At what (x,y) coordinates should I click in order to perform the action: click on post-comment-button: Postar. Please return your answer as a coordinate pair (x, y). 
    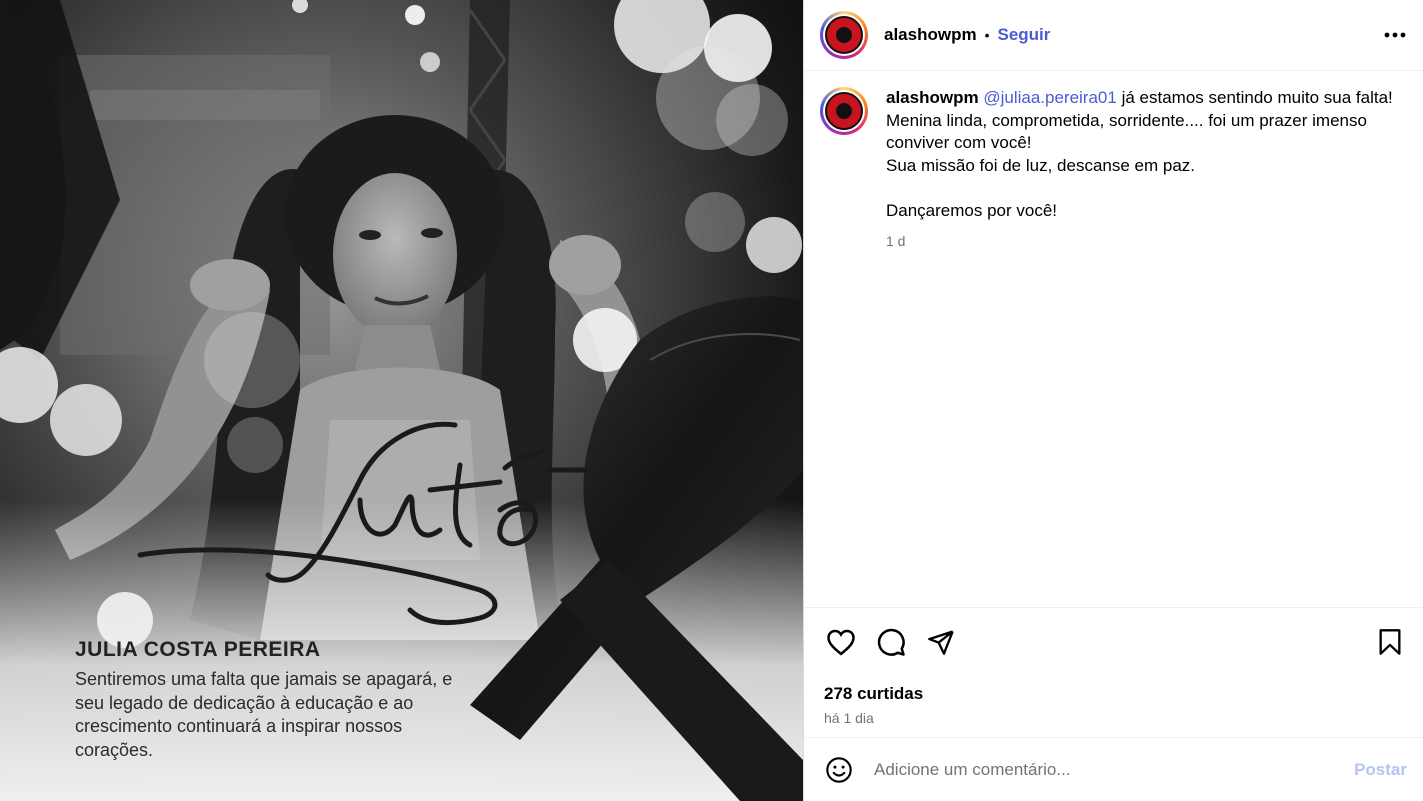
    Looking at the image, I should click on (1380, 770).